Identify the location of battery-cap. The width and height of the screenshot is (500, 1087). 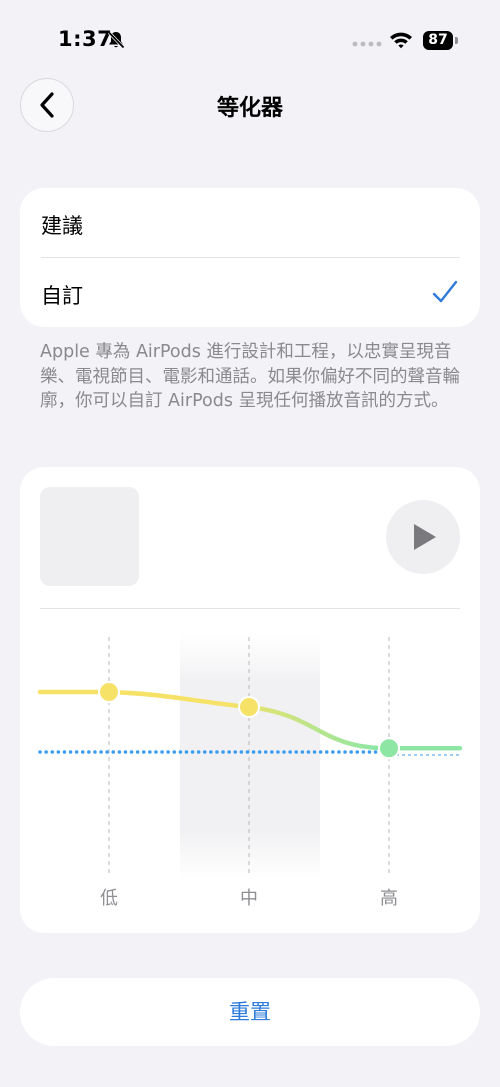
(456, 40).